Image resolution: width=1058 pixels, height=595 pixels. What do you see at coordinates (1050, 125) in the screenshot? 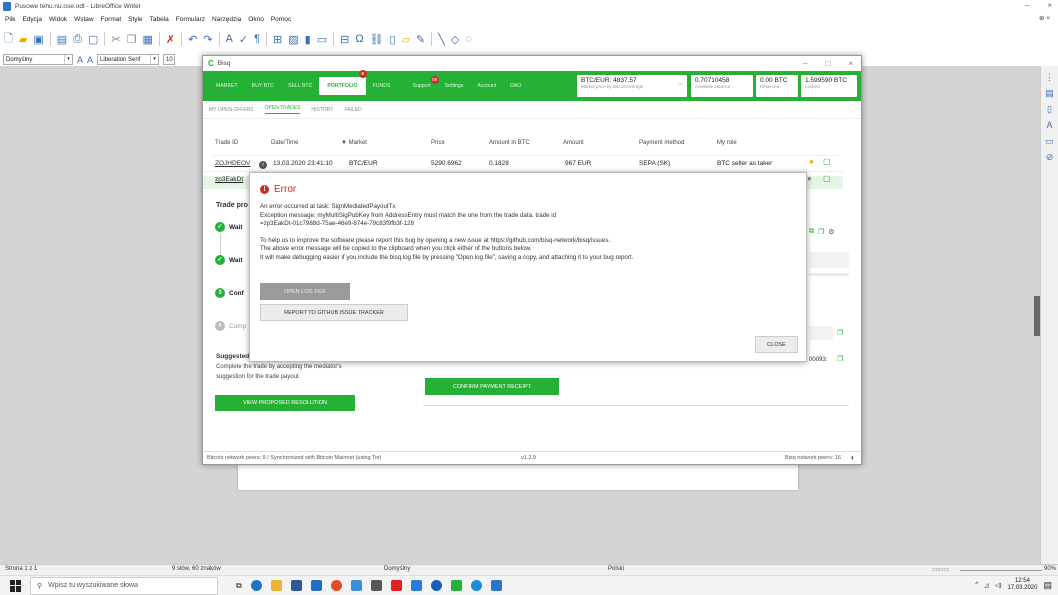
I see `gallery-icon: A` at bounding box center [1050, 125].